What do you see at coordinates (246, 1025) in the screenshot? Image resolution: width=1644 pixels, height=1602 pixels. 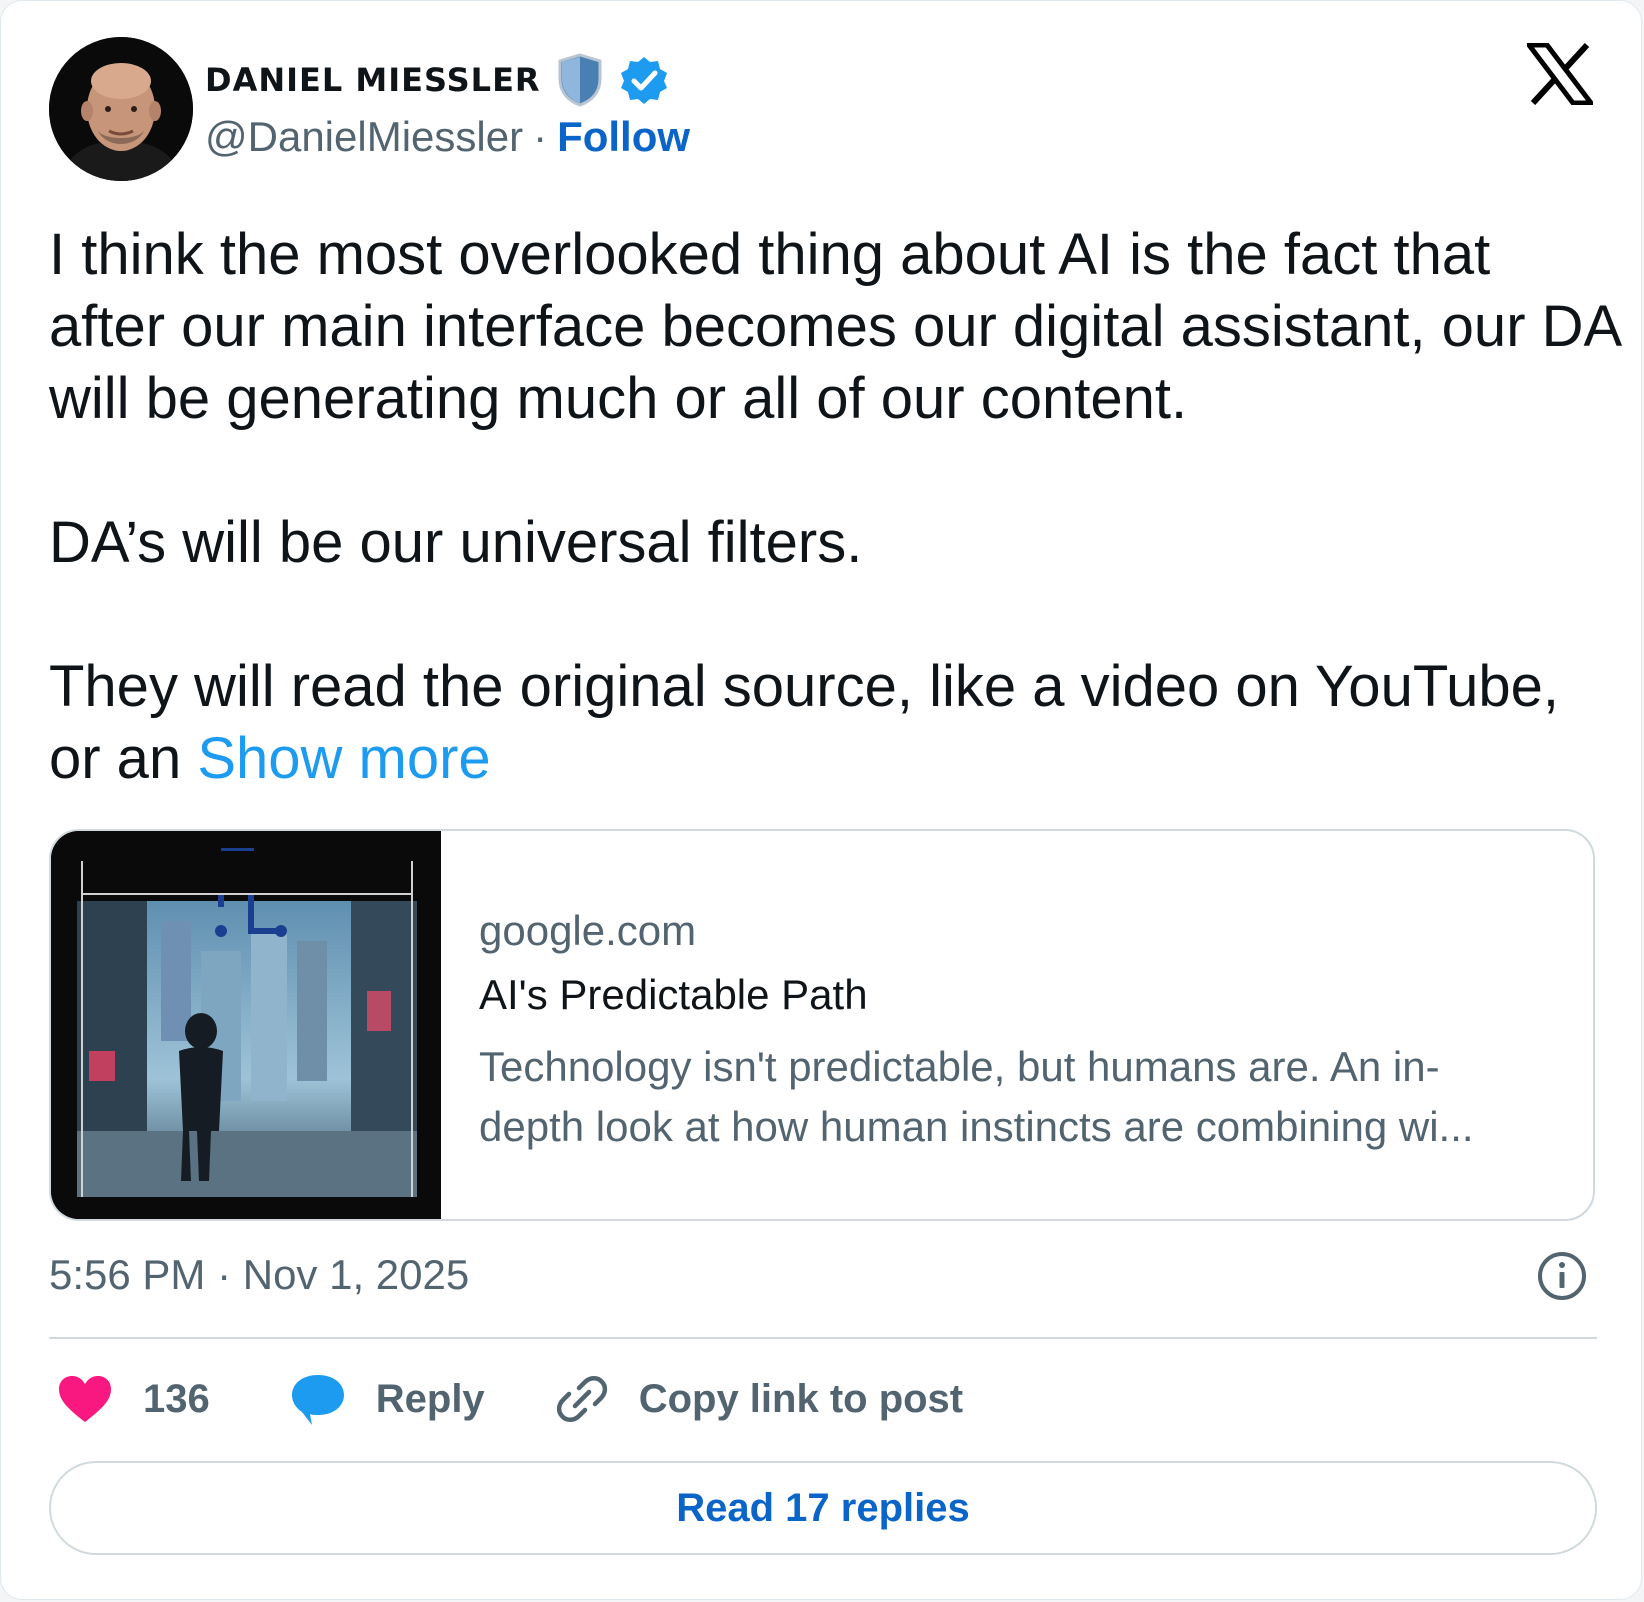 I see `link-preview-image` at bounding box center [246, 1025].